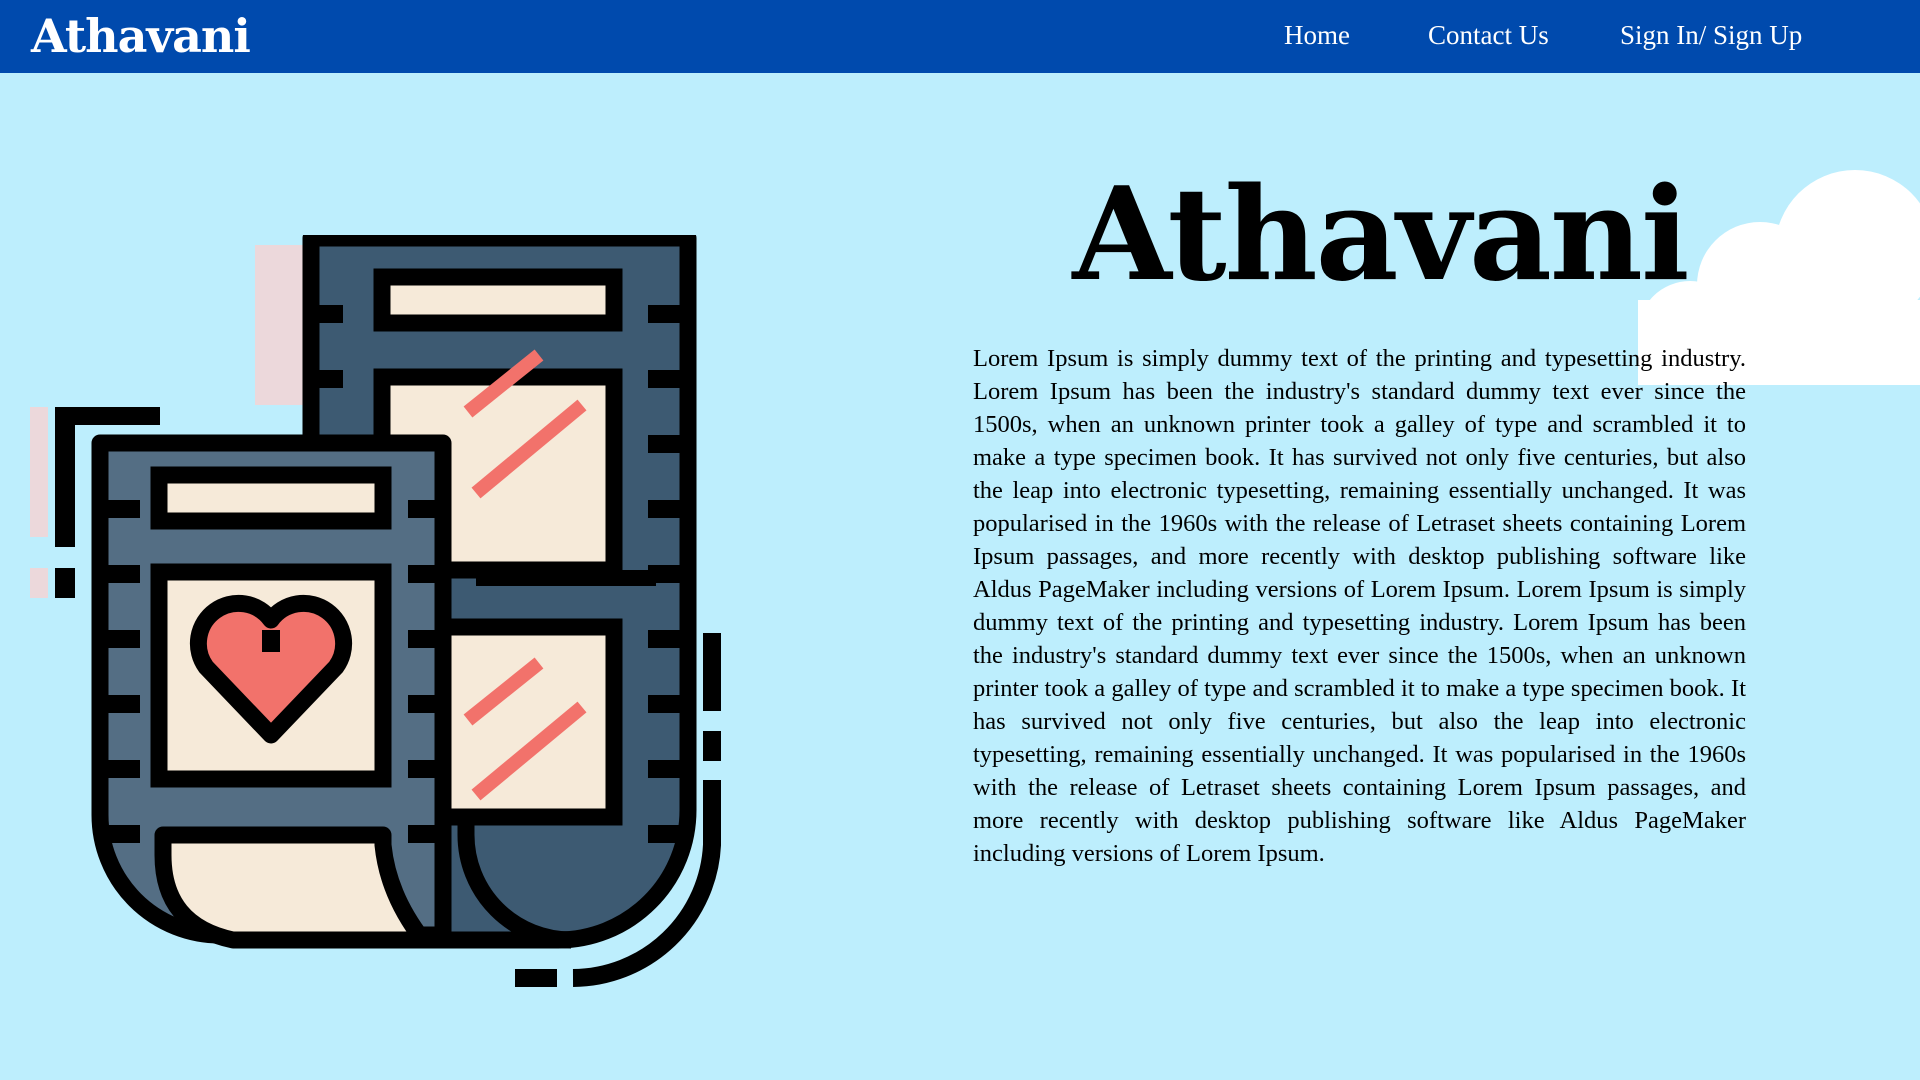 This screenshot has height=1080, width=1920. I want to click on hero-title: Athavani, so click(1380, 235).